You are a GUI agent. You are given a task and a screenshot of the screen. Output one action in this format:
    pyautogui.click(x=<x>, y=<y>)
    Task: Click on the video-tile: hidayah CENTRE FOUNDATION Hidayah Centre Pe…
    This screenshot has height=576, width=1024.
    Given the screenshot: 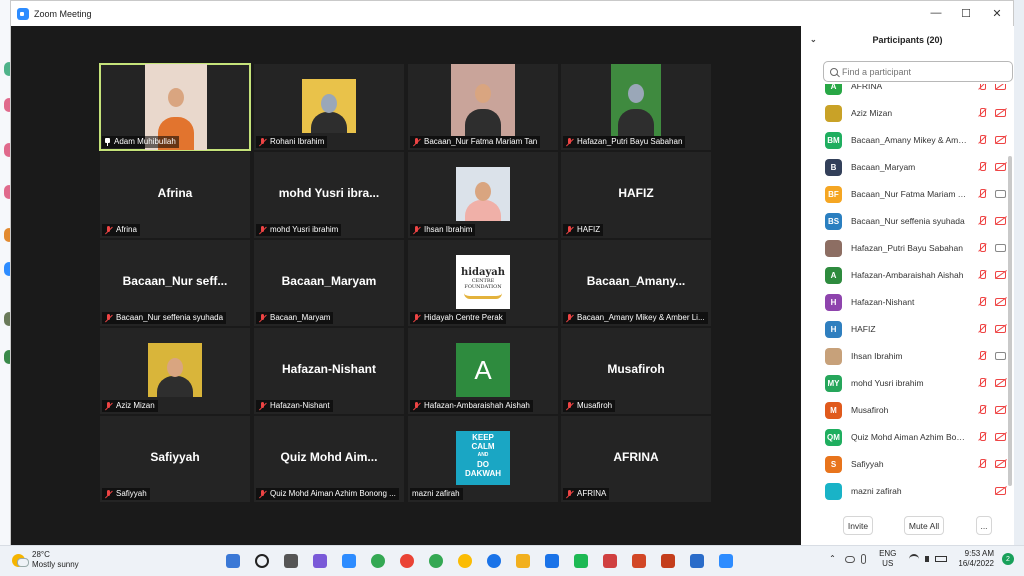 What is the action you would take?
    pyautogui.click(x=483, y=283)
    